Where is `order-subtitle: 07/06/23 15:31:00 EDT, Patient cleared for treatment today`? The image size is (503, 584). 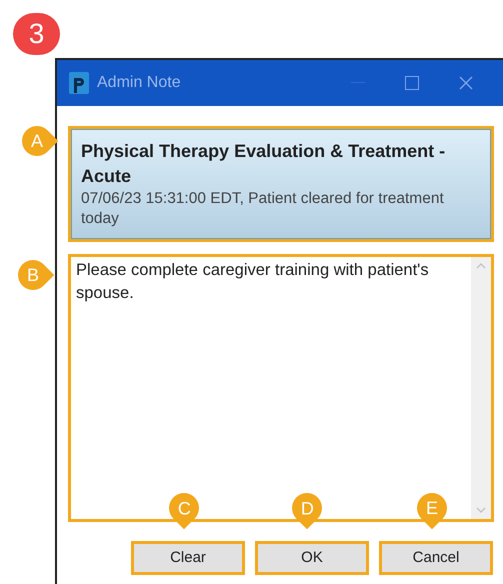 order-subtitle: 07/06/23 15:31:00 EDT, Patient cleared for treatment today is located at coordinates (263, 209).